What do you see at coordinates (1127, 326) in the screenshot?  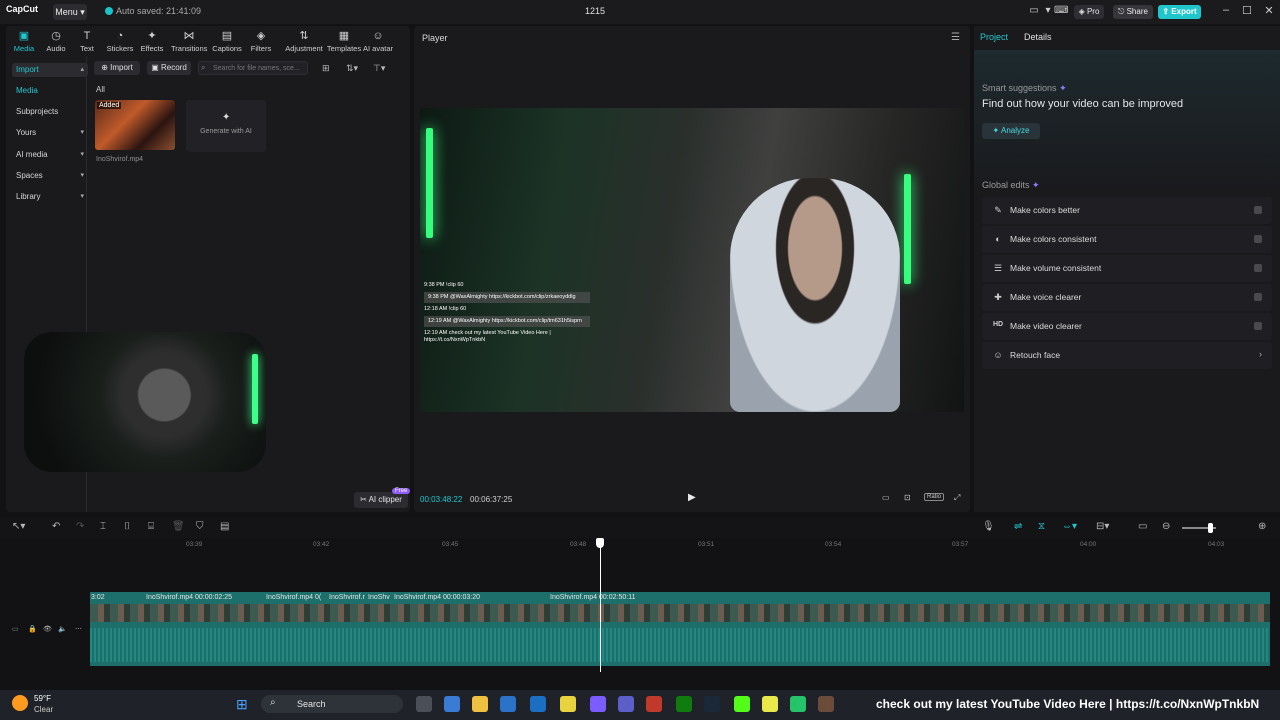 I see `edit-make-video-clearer: HD Make video clearer` at bounding box center [1127, 326].